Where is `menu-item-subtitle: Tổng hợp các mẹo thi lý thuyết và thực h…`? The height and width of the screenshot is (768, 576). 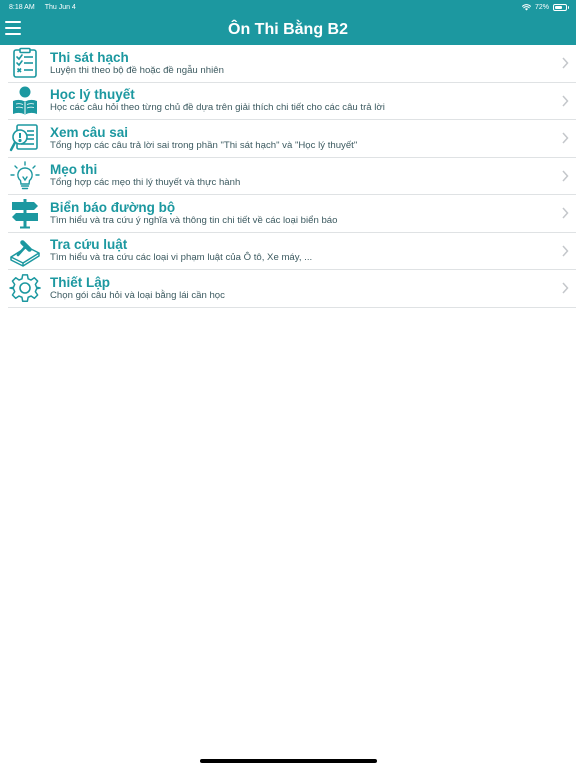
menu-item-subtitle: Tổng hợp các mẹo thi lý thuyết và thực h… is located at coordinates (145, 183).